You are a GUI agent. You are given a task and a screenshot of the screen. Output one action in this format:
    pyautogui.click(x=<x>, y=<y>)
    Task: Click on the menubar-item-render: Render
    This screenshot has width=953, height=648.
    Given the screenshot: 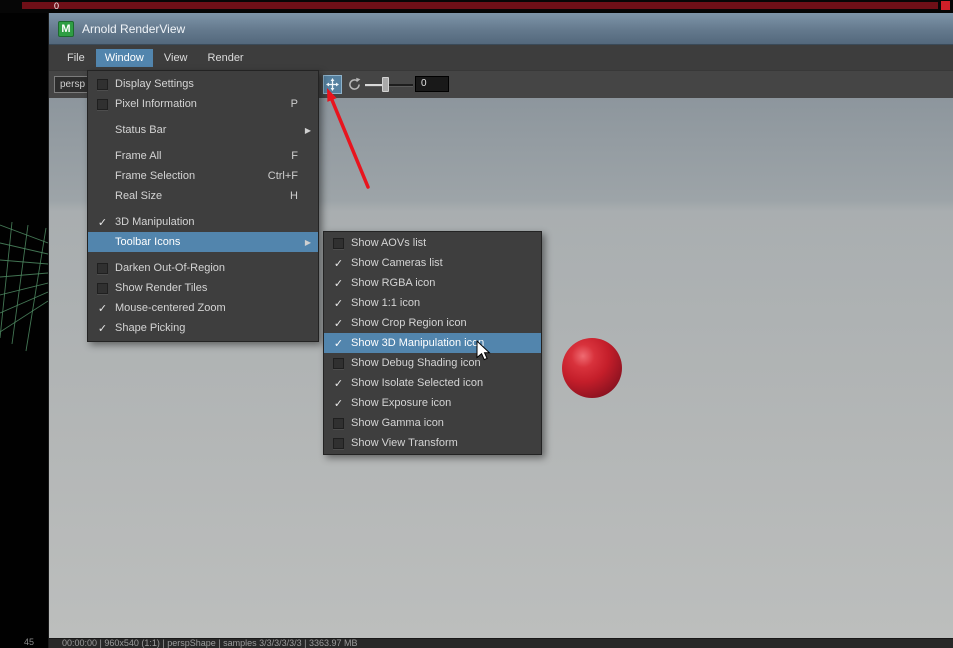 What is the action you would take?
    pyautogui.click(x=226, y=58)
    